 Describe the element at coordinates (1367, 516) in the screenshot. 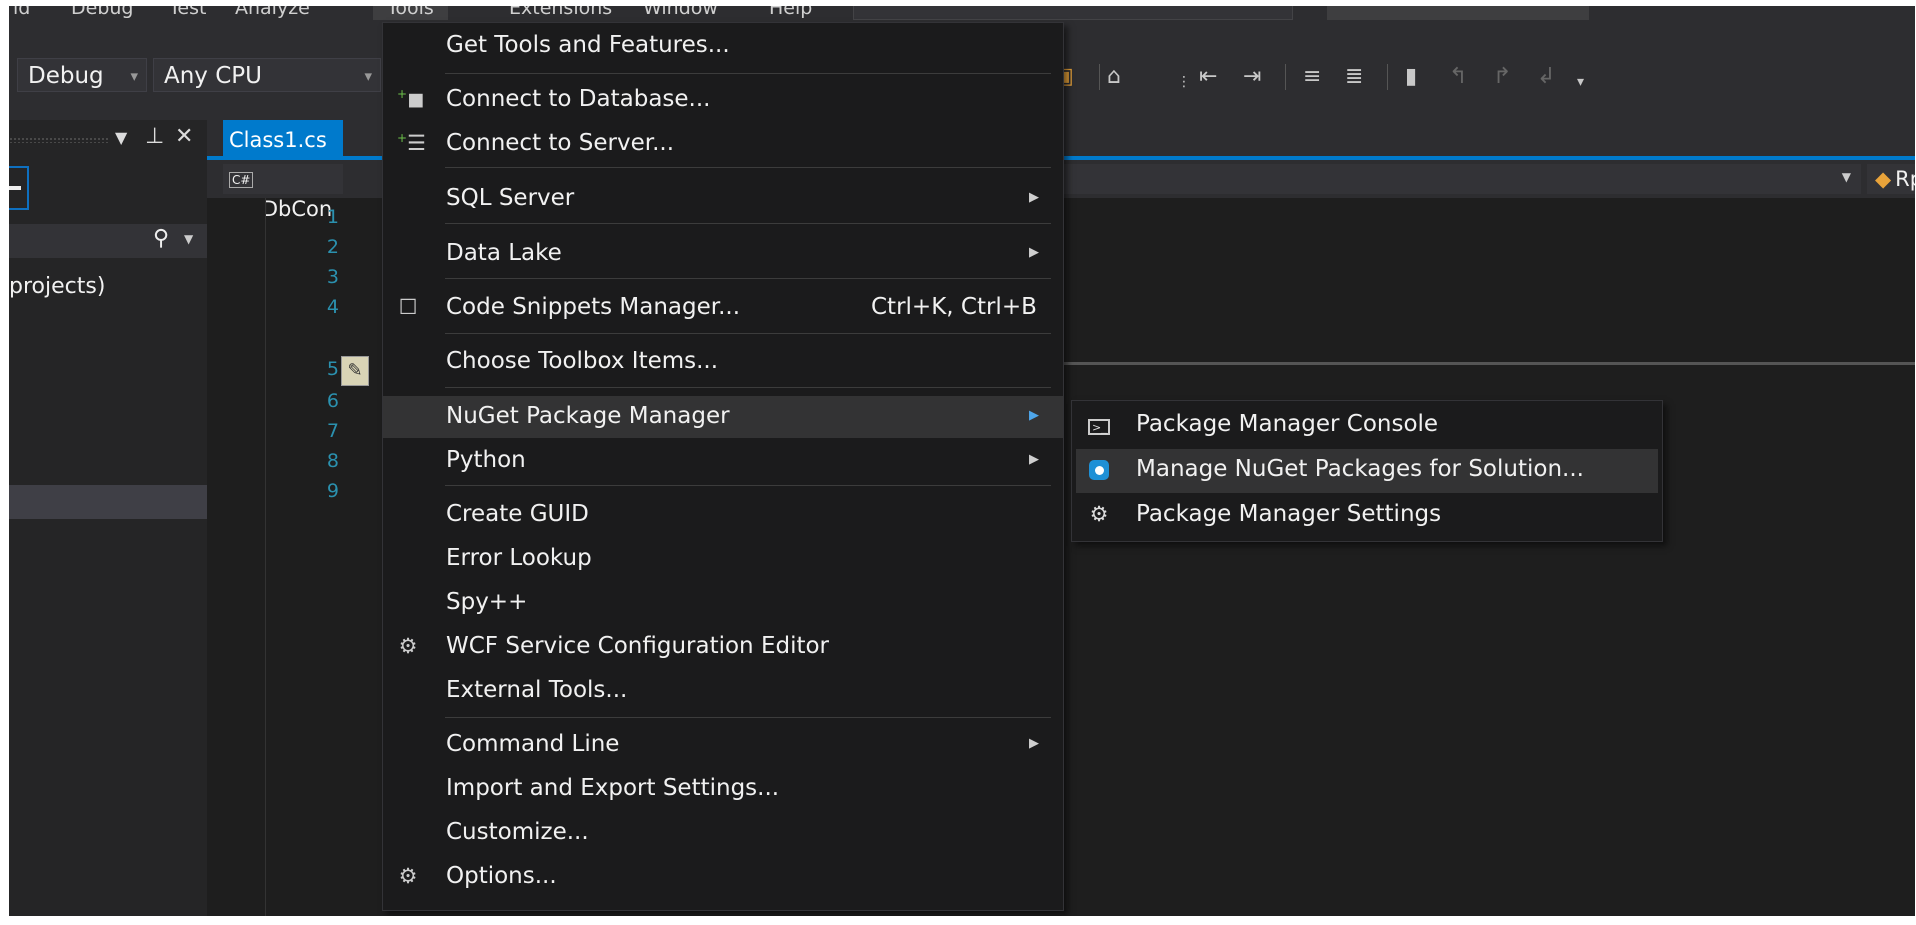

I see `submenu-item-package-manager-settings: ⚙ Package Manager Settings` at that location.